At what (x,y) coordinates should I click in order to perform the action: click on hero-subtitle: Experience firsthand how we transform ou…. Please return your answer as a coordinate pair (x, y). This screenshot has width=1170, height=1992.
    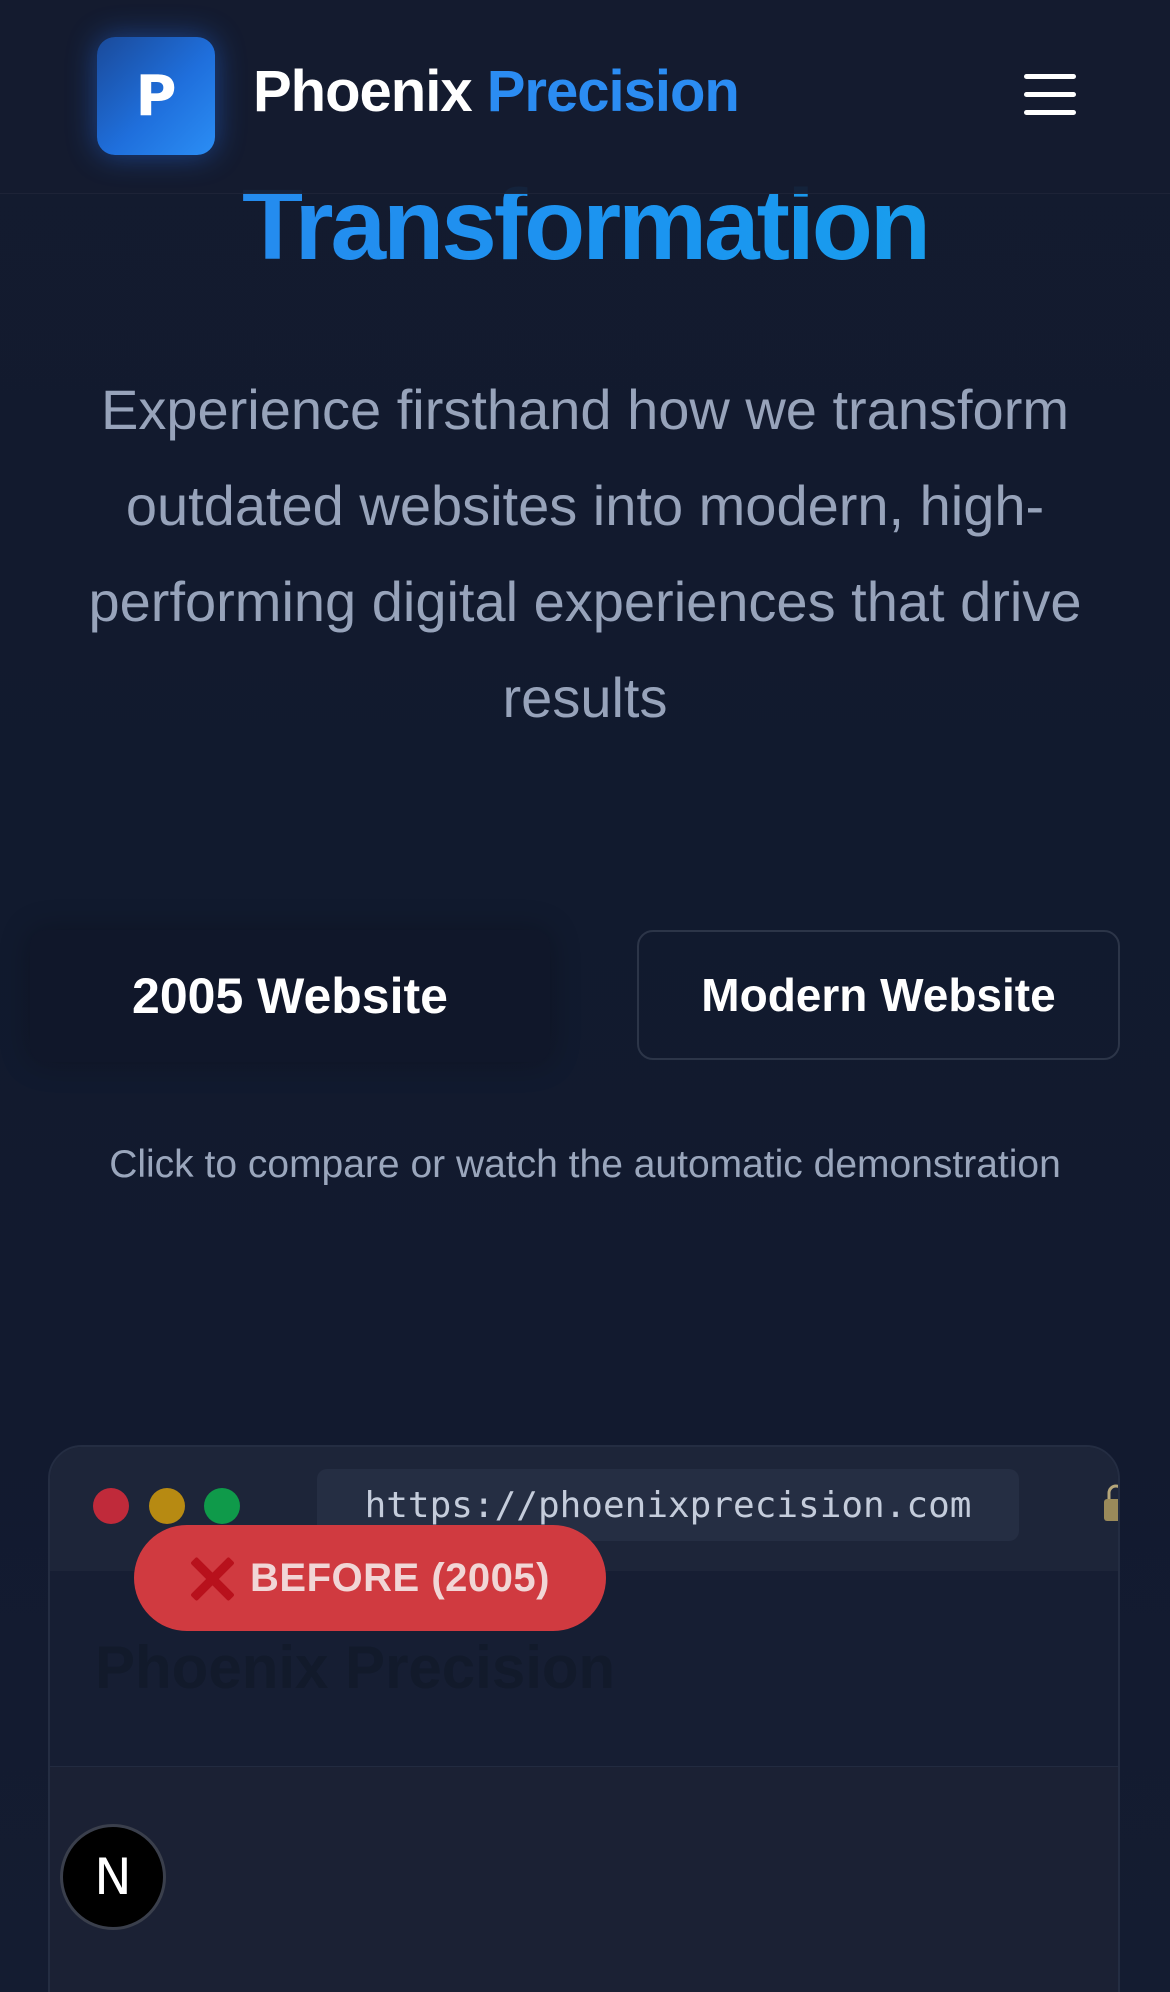
    Looking at the image, I should click on (585, 553).